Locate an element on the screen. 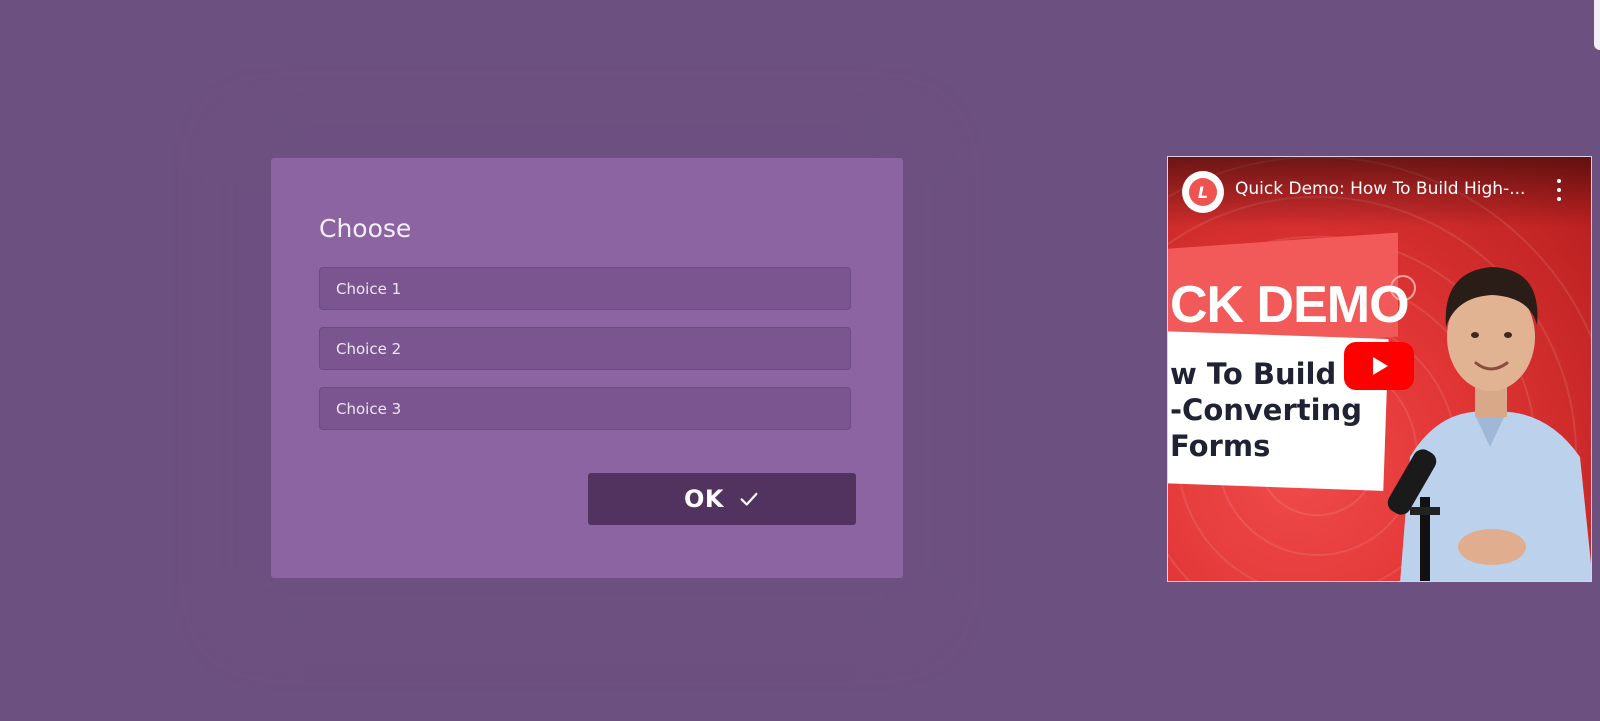  form-title: Choose is located at coordinates (365, 228).